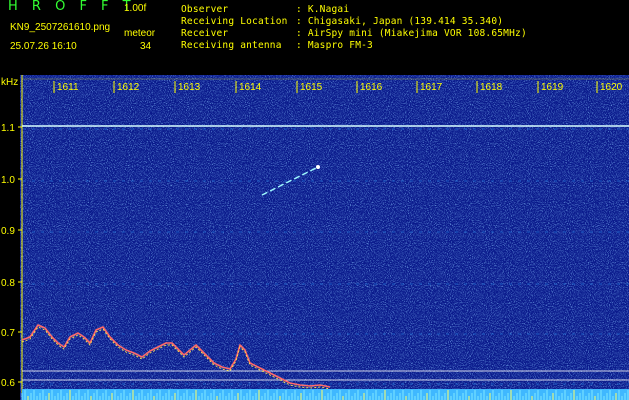 This screenshot has width=629, height=400. Describe the element at coordinates (8, 231) in the screenshot. I see `y-tick-label: 0.9` at that location.